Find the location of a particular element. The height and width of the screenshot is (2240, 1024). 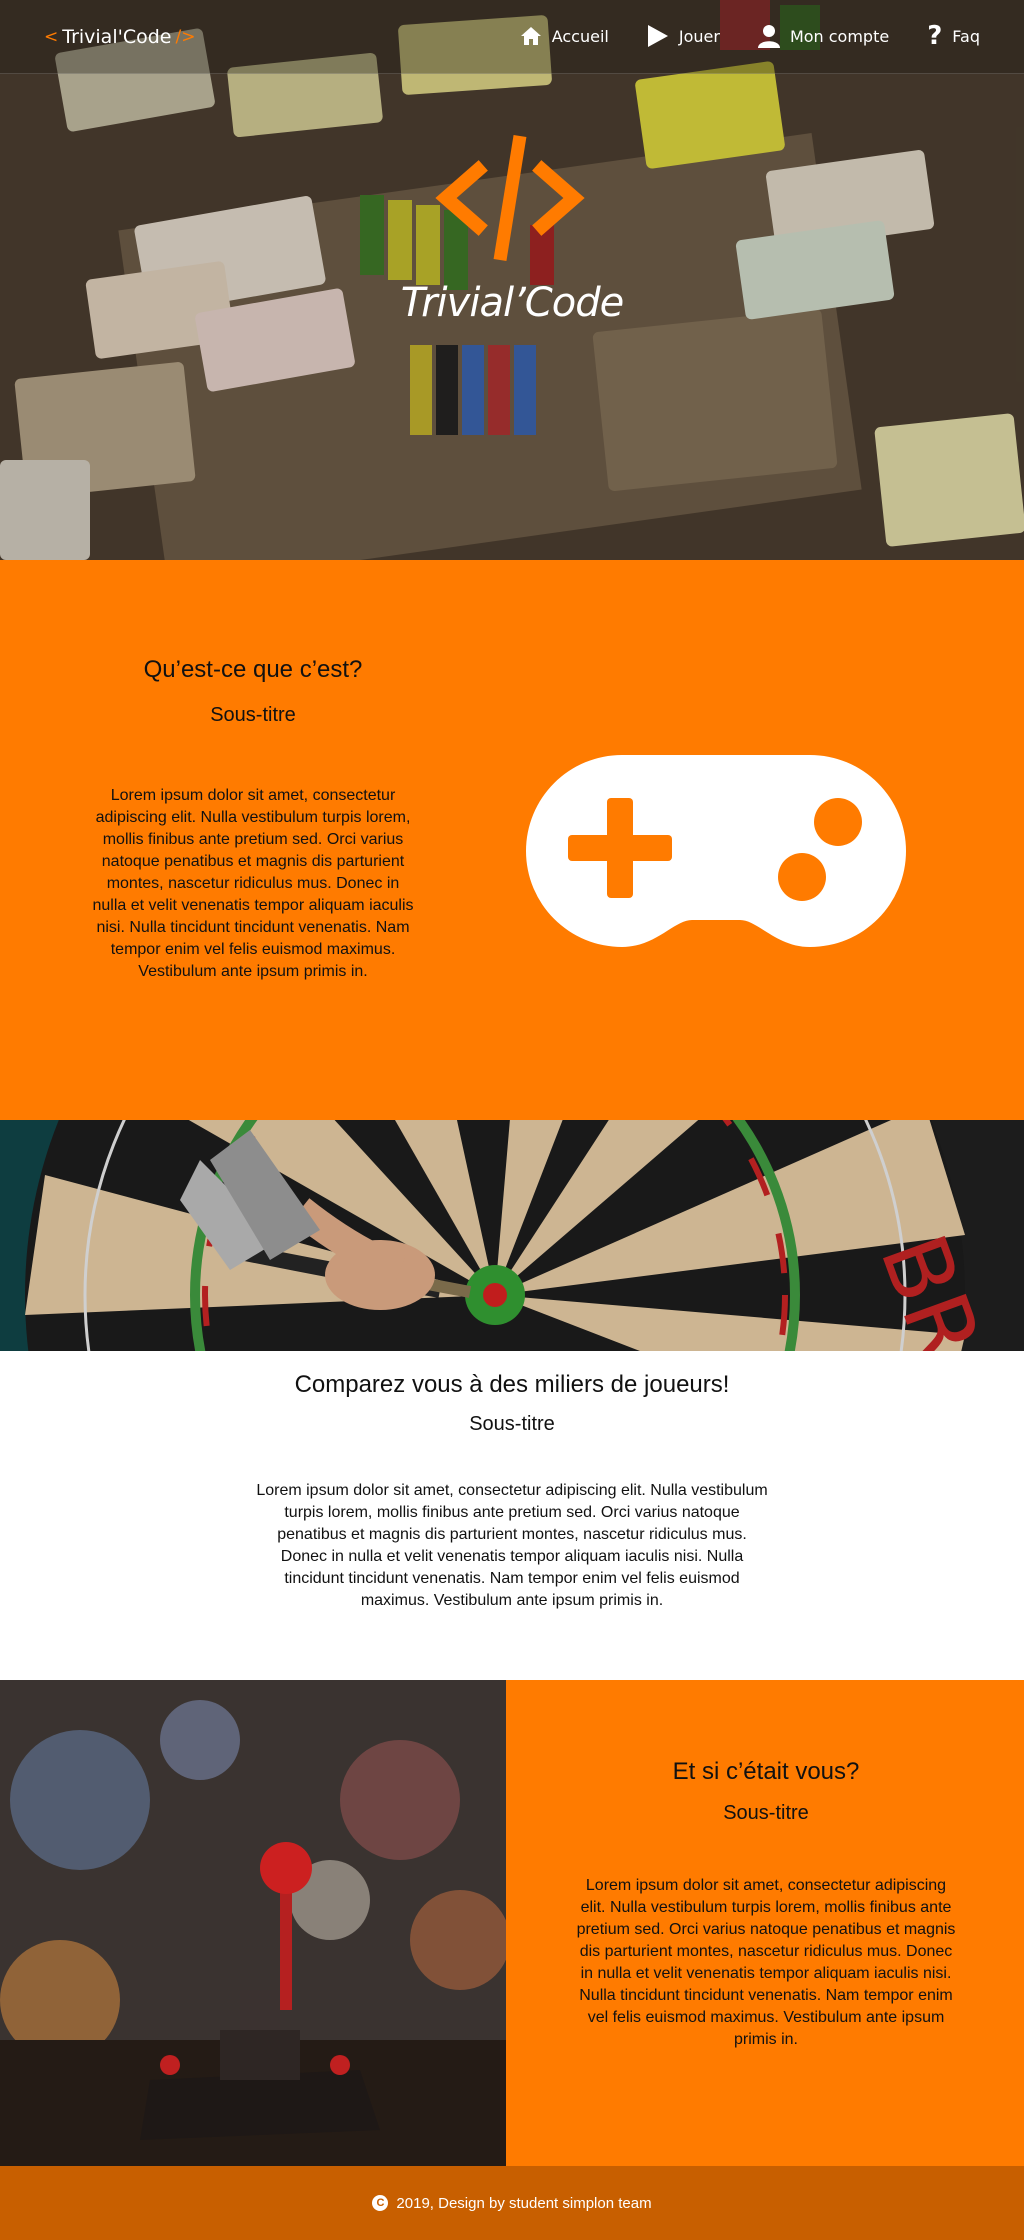

section-title: Et si c’était vous? is located at coordinates (766, 1771).